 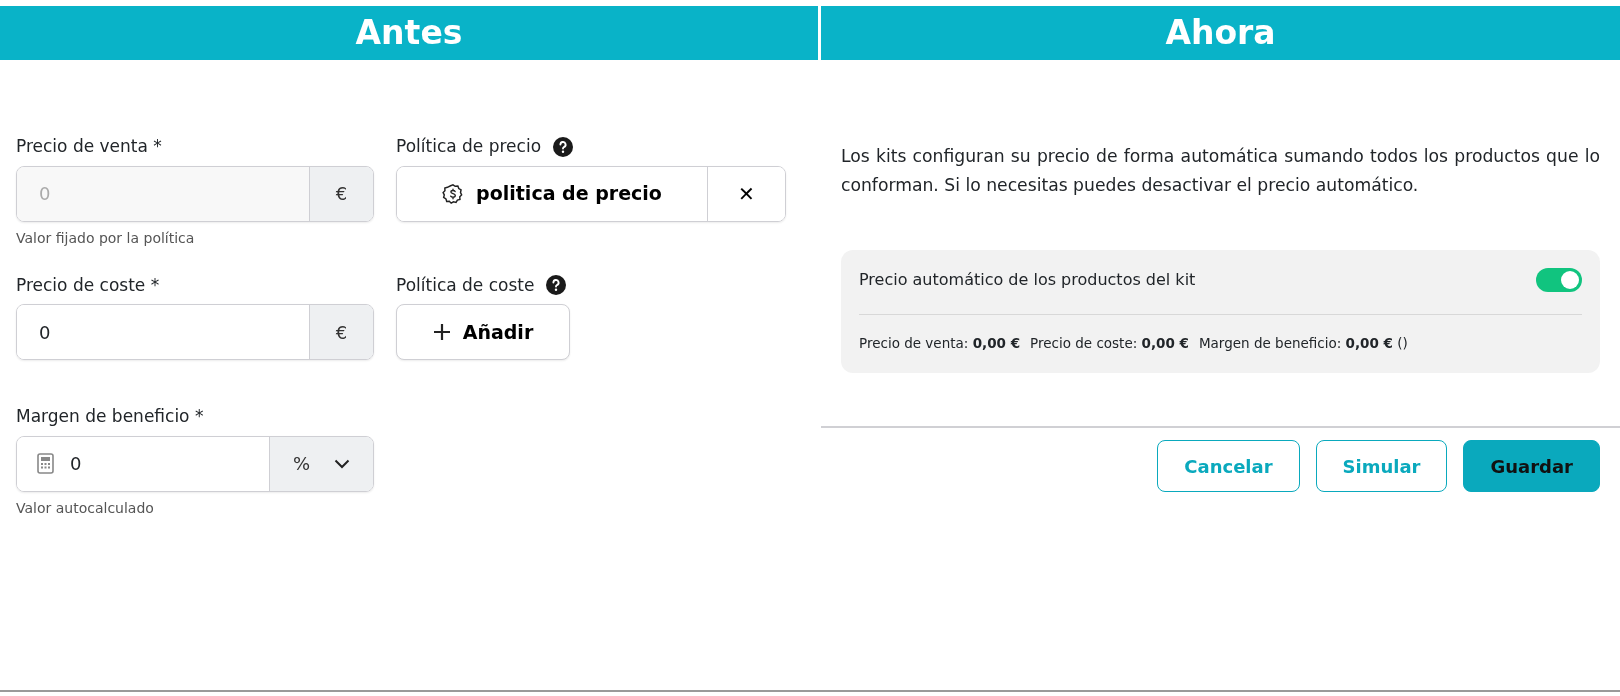 What do you see at coordinates (106, 238) in the screenshot?
I see `help-text: Valor fijado por la política` at bounding box center [106, 238].